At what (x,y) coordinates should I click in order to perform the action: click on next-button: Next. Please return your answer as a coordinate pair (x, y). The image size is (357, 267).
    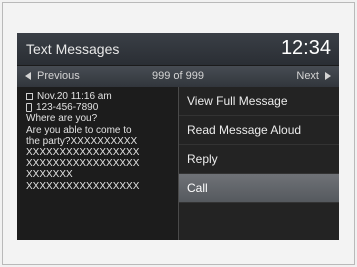
    Looking at the image, I should click on (313, 76).